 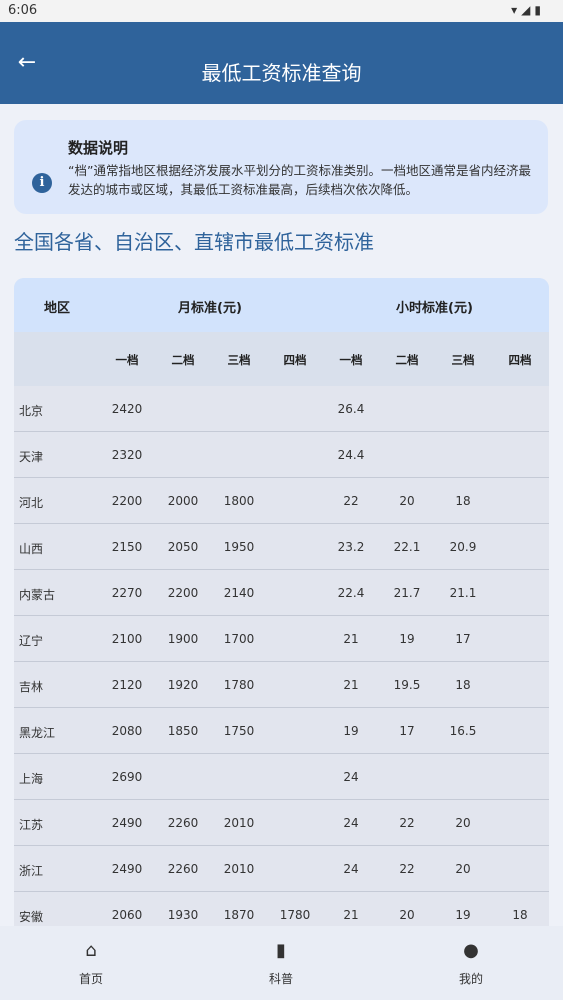 What do you see at coordinates (239, 547) in the screenshot?
I see `table-cell: 1950` at bounding box center [239, 547].